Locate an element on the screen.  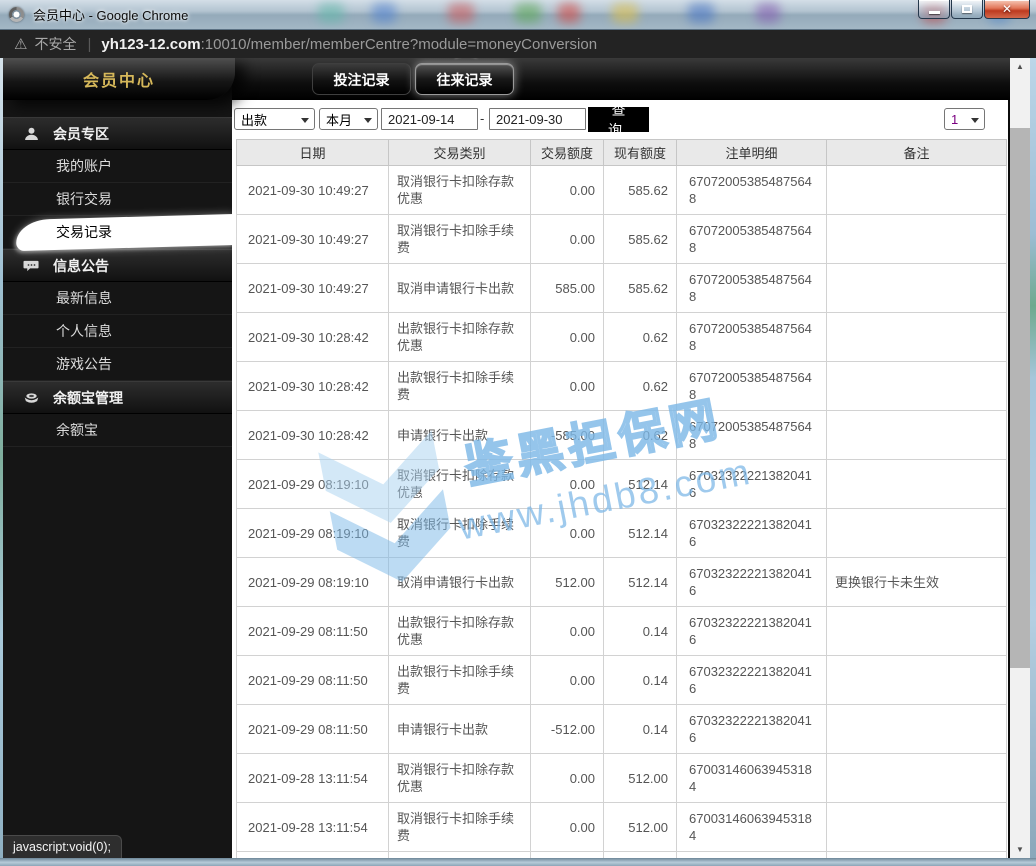
column-header-balance: 现有额度 is located at coordinates (640, 152).